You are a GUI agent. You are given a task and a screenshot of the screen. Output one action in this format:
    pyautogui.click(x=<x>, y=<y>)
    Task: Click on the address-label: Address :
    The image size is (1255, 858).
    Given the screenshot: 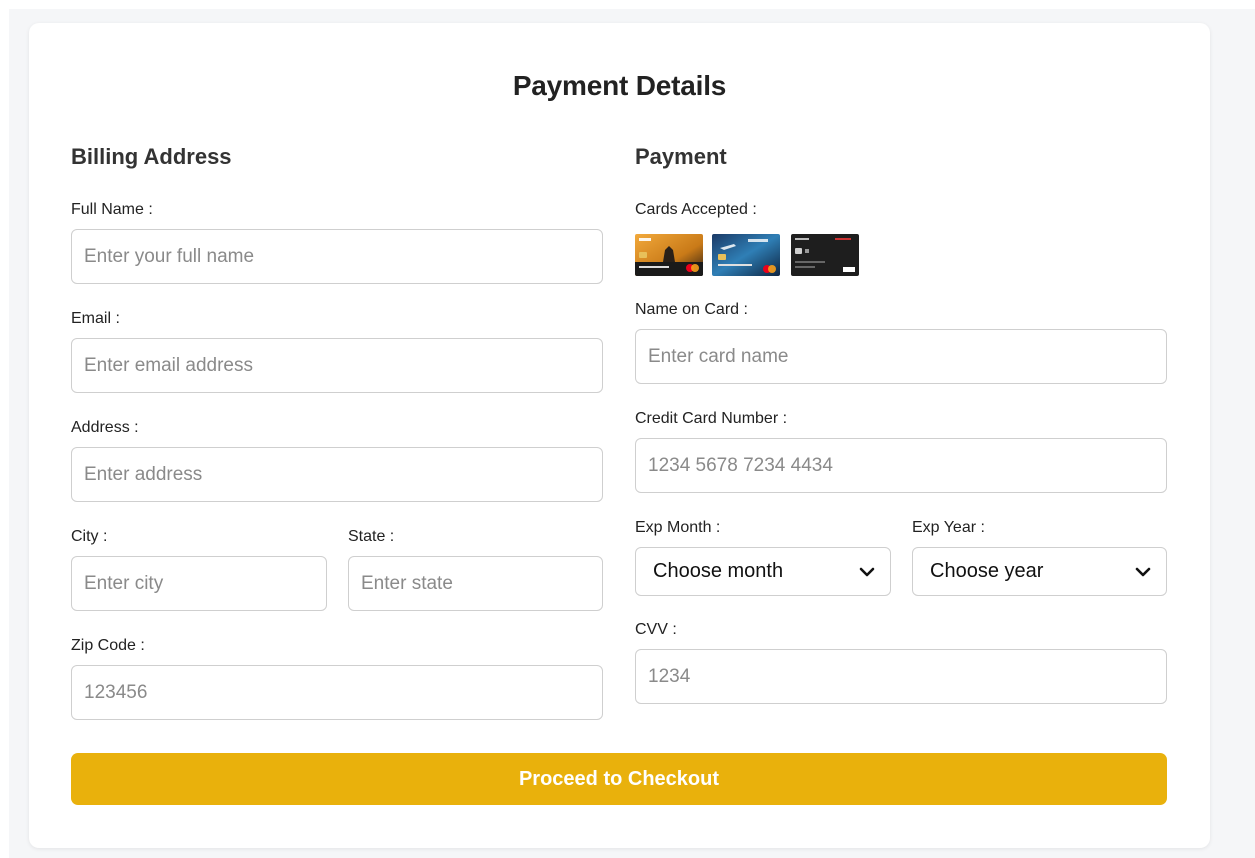 What is the action you would take?
    pyautogui.click(x=105, y=427)
    